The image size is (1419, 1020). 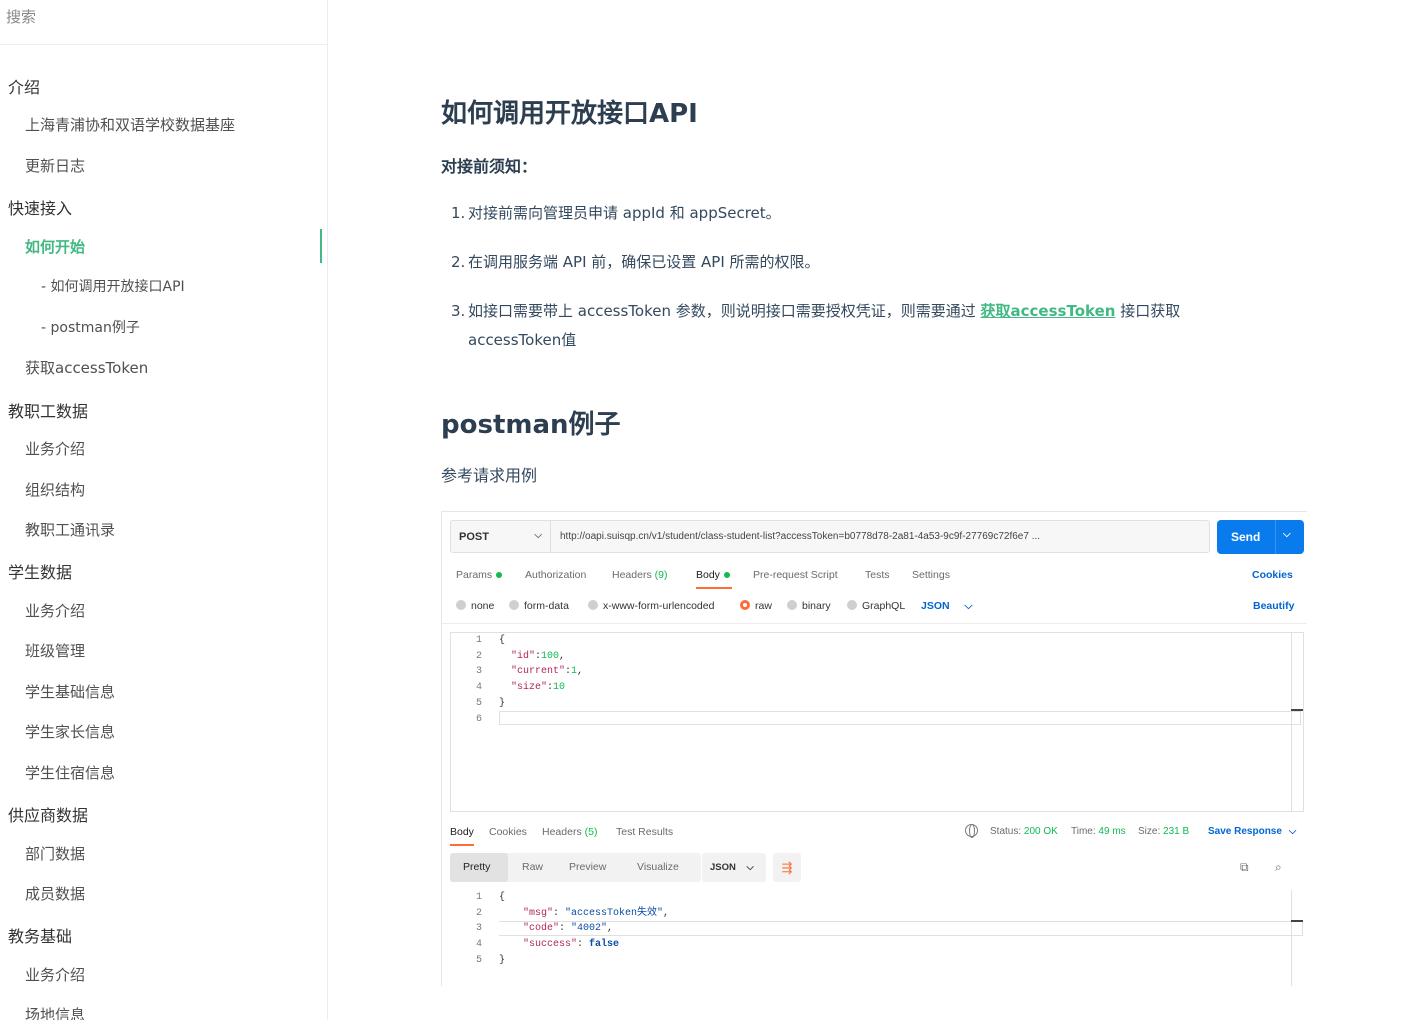 I want to click on size-value: 231 B, so click(x=1176, y=831).